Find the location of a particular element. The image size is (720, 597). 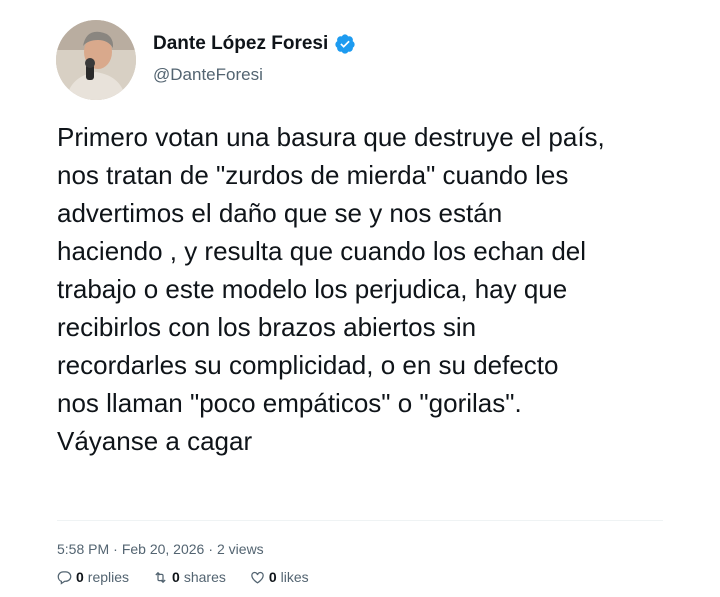

like-button: 0 likes is located at coordinates (279, 577).